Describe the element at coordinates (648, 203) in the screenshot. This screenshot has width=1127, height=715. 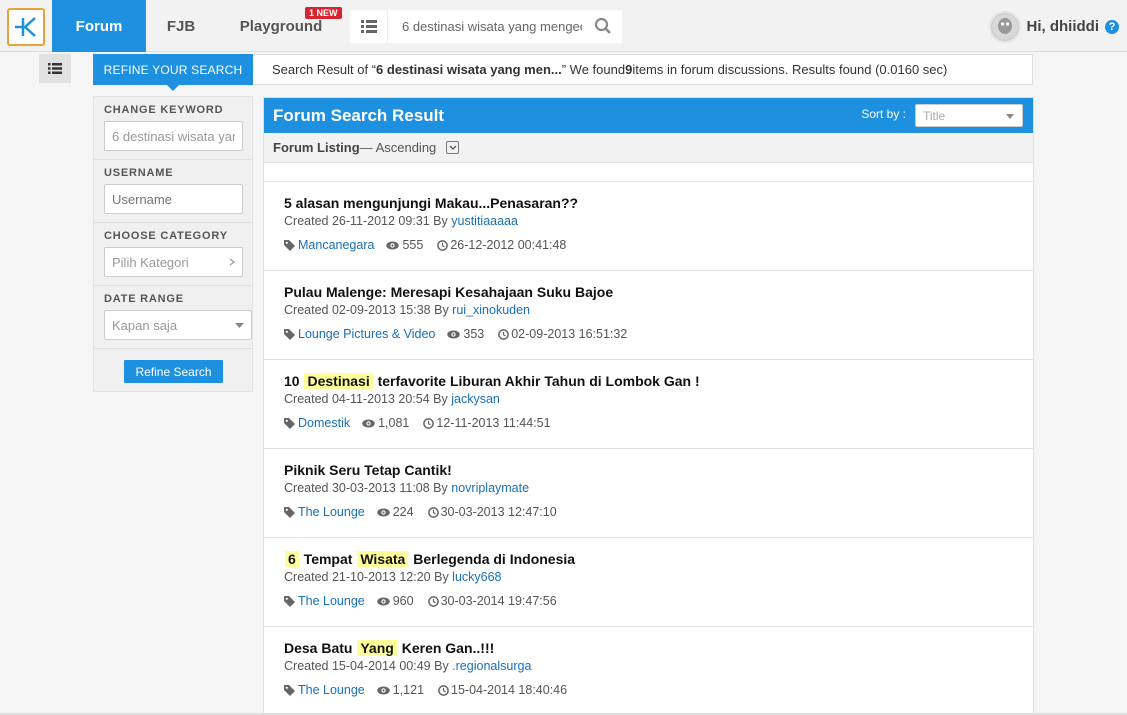
I see `thread-title-link: 5 alasan mengunjungi Makau...Penasaran??` at that location.